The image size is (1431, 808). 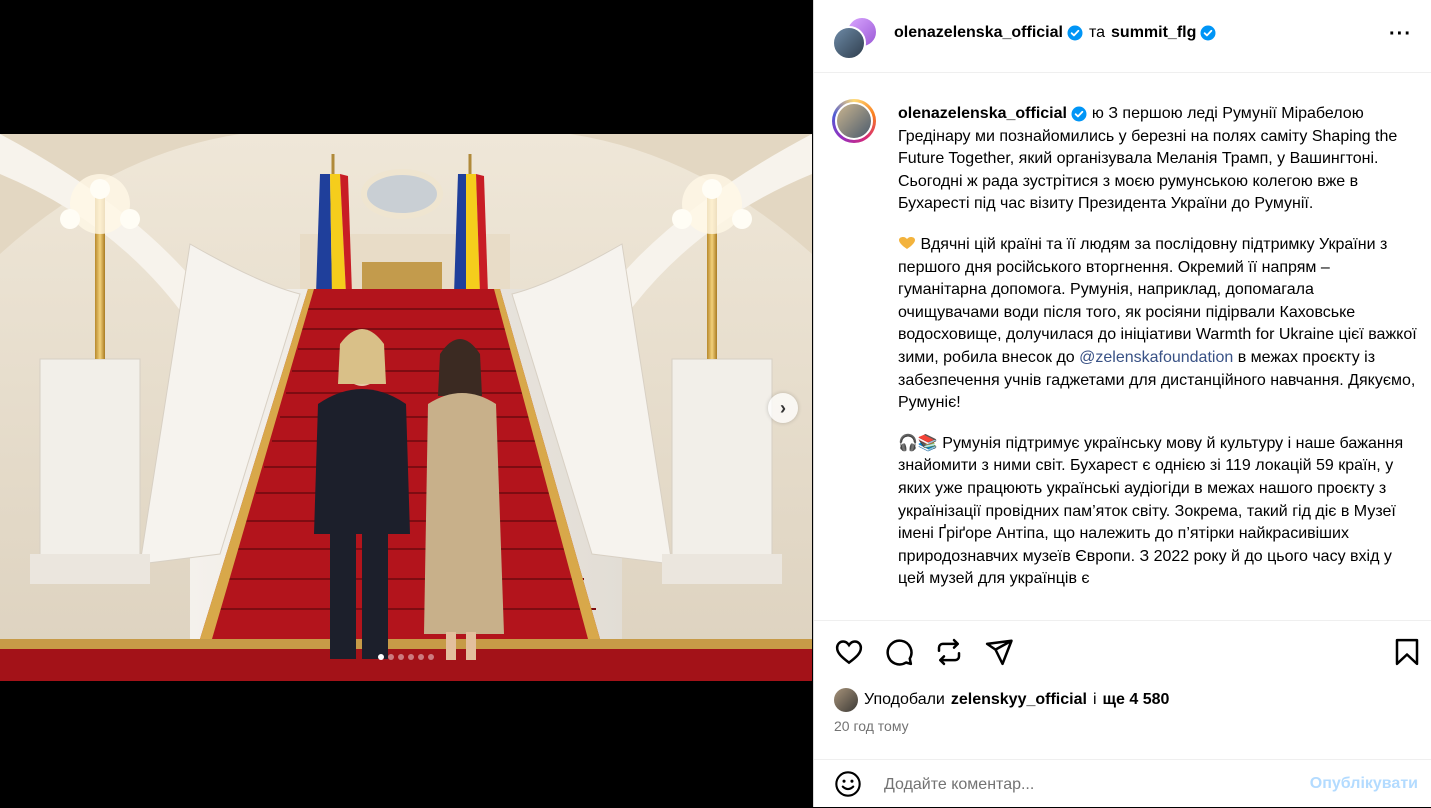 I want to click on emoji-icon, so click(x=848, y=784).